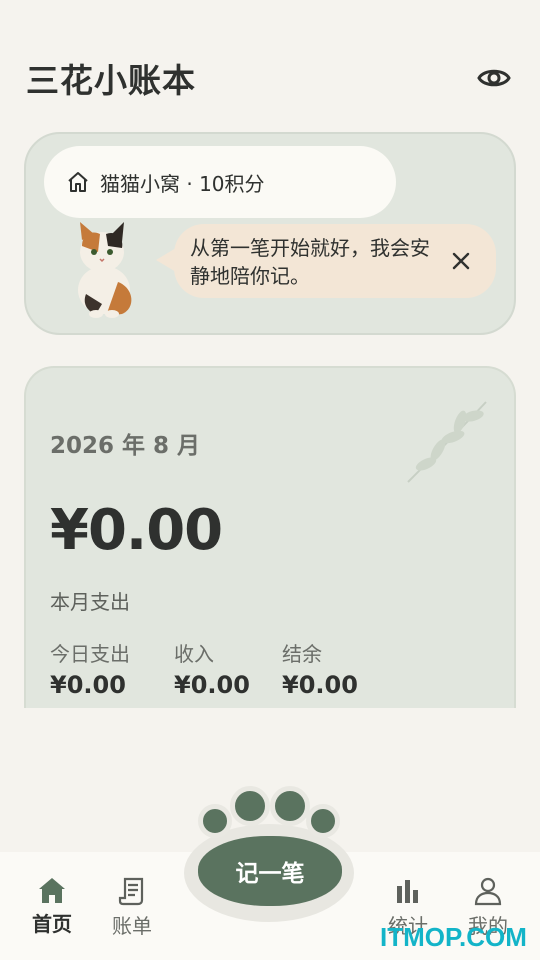 This screenshot has width=540, height=960. Describe the element at coordinates (131, 891) in the screenshot. I see `receipt-icon` at that location.